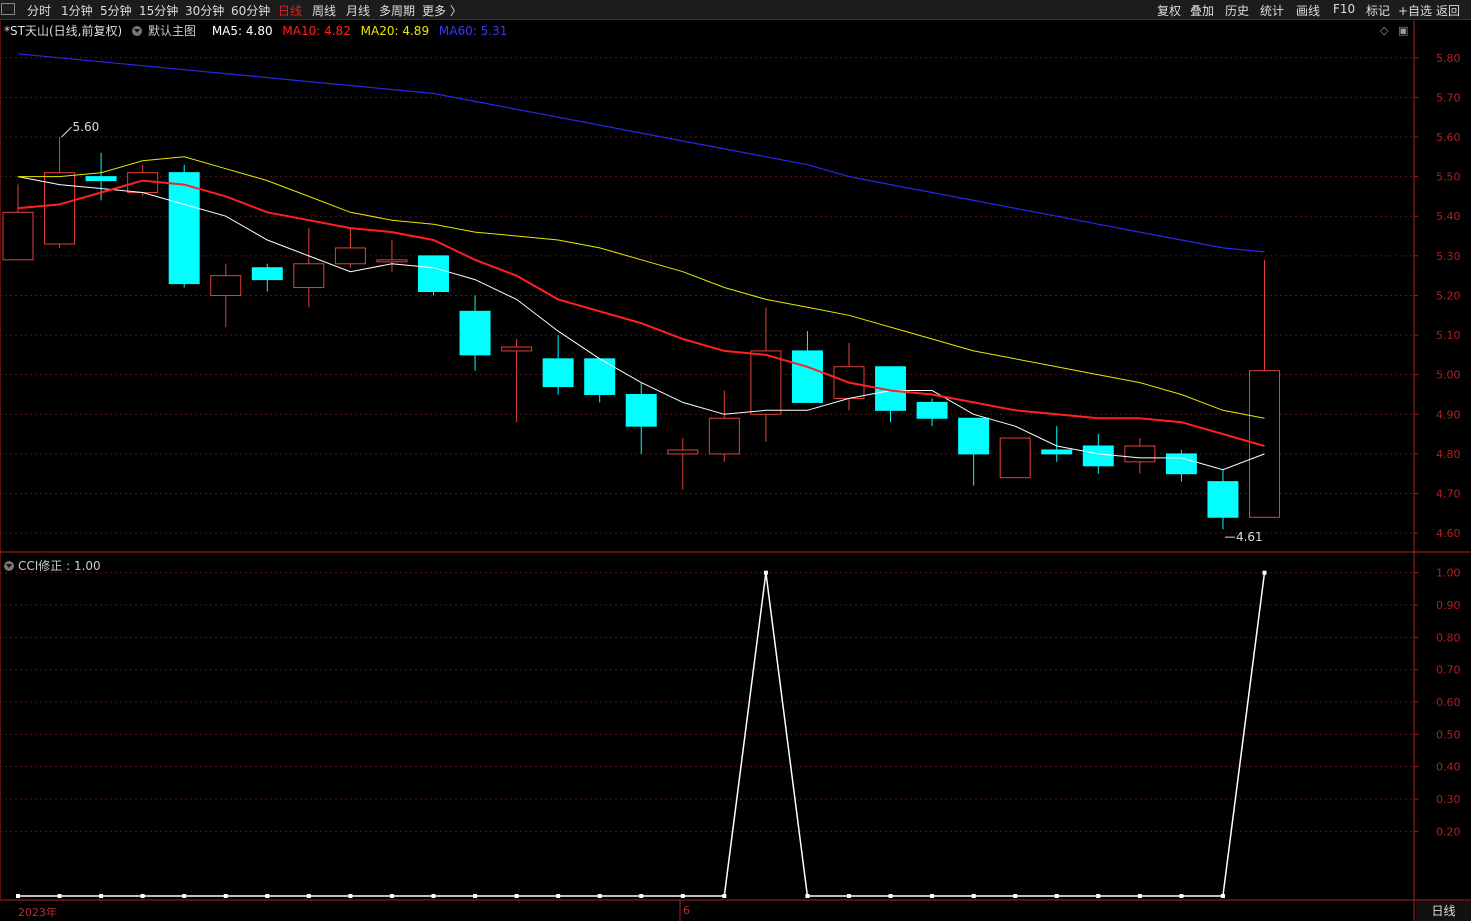  What do you see at coordinates (1448, 573) in the screenshot?
I see `cci-tick-label: 1.00` at bounding box center [1448, 573].